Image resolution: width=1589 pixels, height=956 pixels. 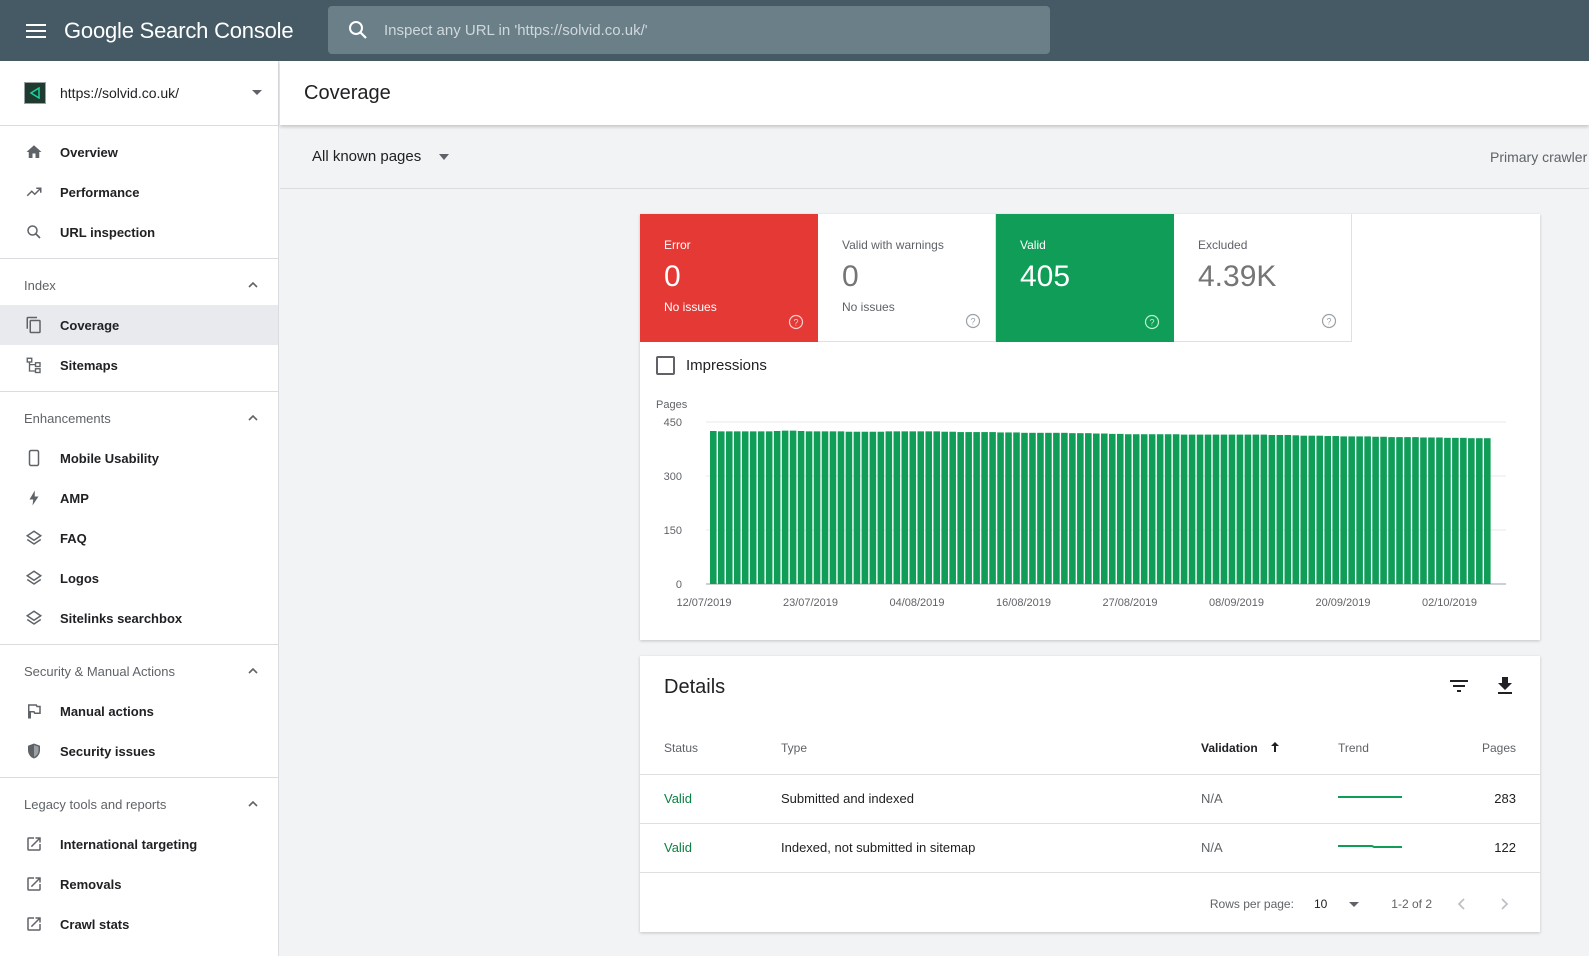 What do you see at coordinates (1269, 848) in the screenshot?
I see `row-validation: N/A` at bounding box center [1269, 848].